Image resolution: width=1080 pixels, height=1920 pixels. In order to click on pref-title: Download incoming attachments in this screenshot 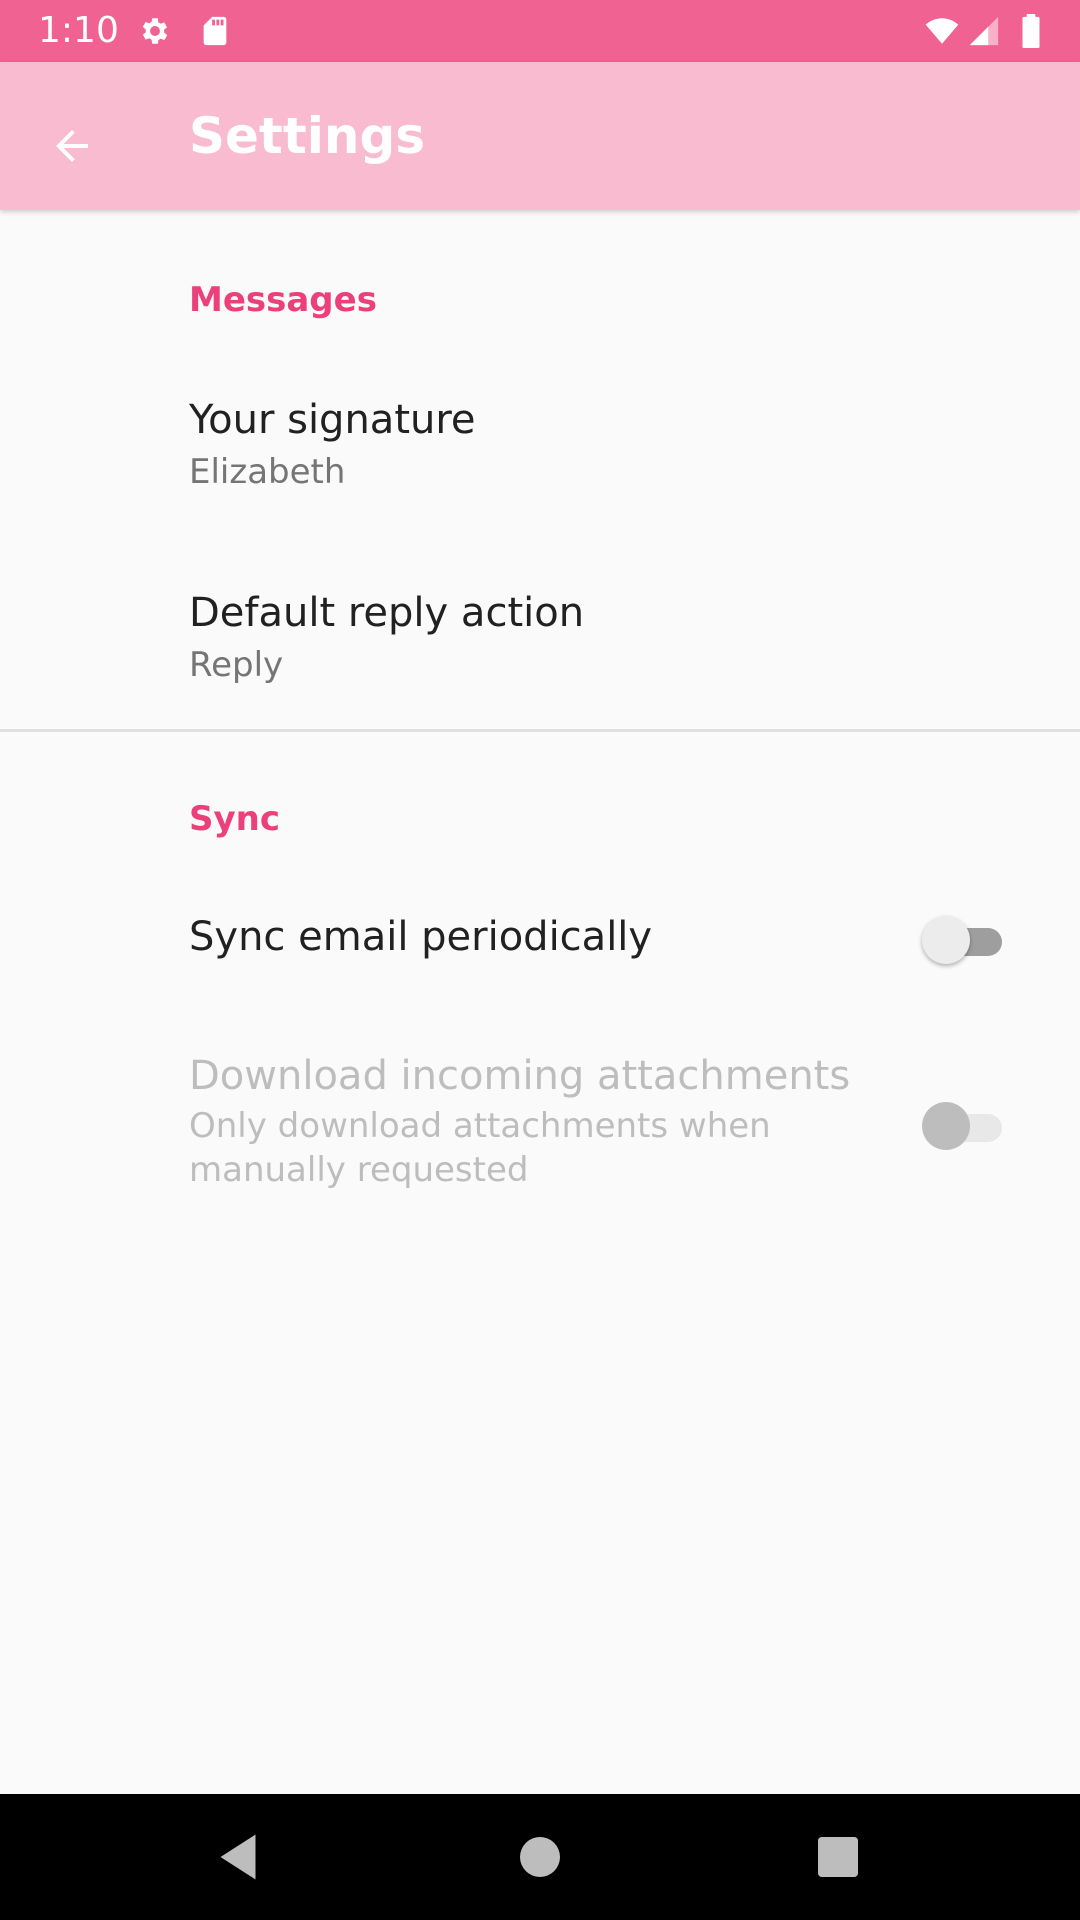, I will do `click(520, 1076)`.